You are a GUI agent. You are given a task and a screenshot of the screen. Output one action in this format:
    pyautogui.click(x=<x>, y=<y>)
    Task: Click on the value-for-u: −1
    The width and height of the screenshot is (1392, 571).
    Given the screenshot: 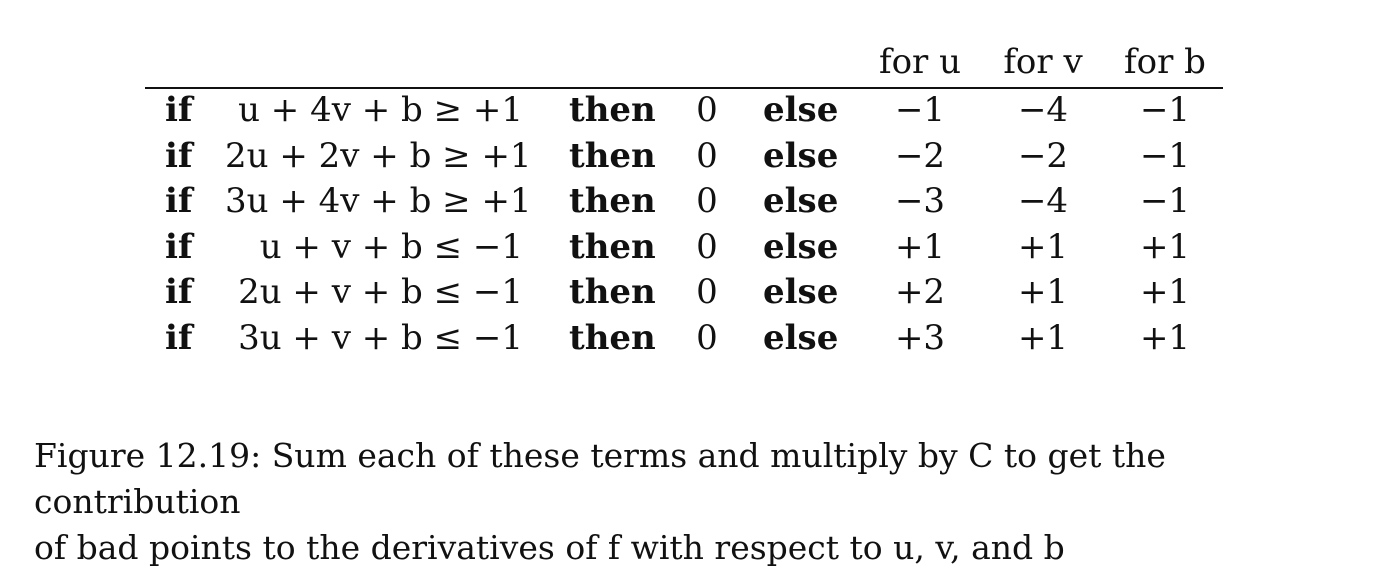 What is the action you would take?
    pyautogui.click(x=920, y=110)
    